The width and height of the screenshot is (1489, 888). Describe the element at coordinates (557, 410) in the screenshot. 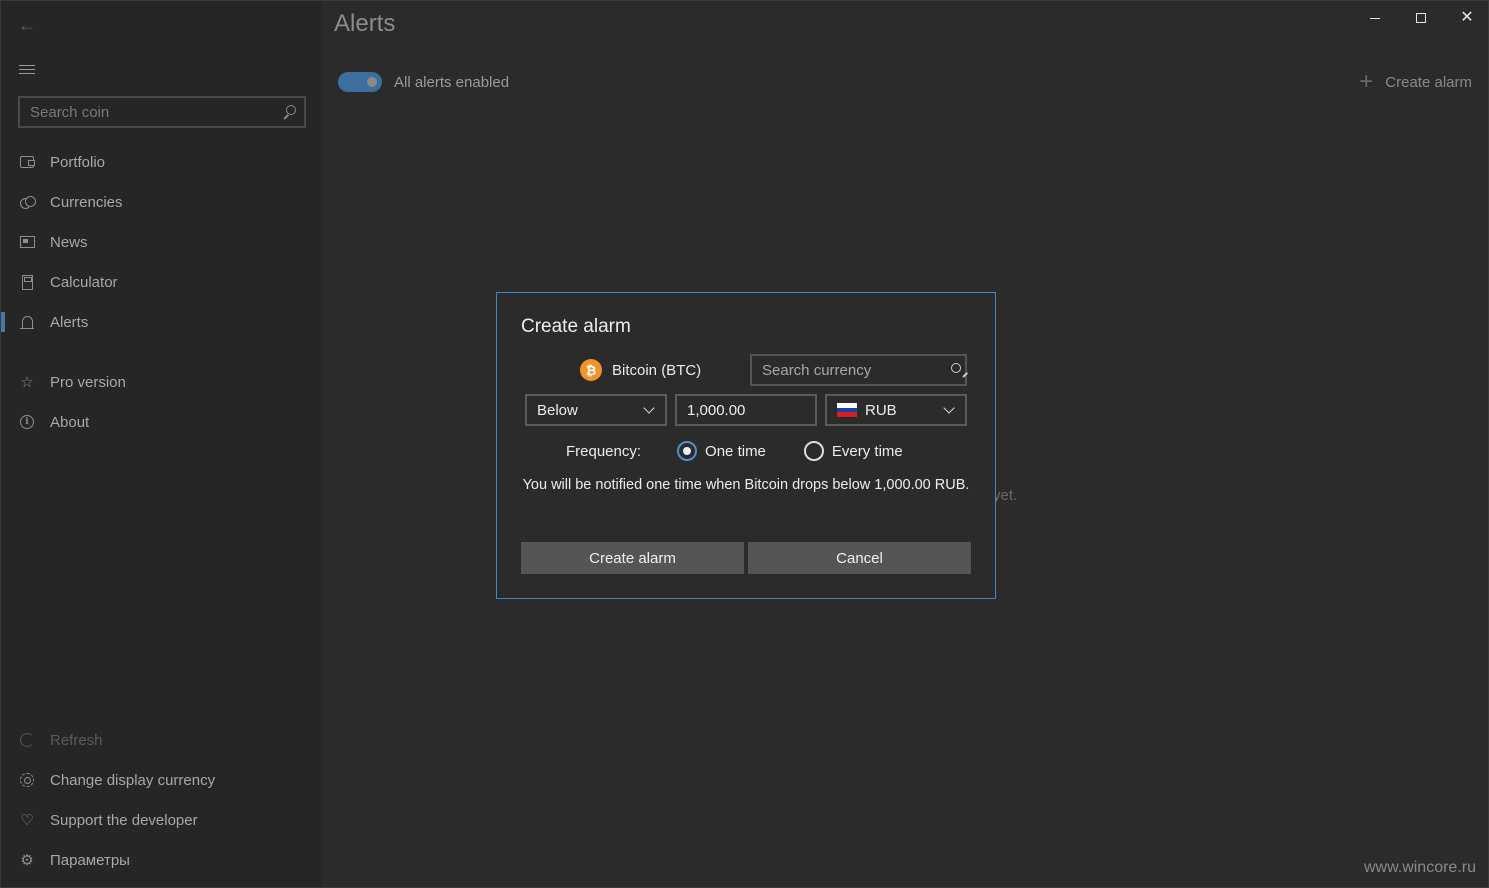

I see `condition-value: Below` at that location.